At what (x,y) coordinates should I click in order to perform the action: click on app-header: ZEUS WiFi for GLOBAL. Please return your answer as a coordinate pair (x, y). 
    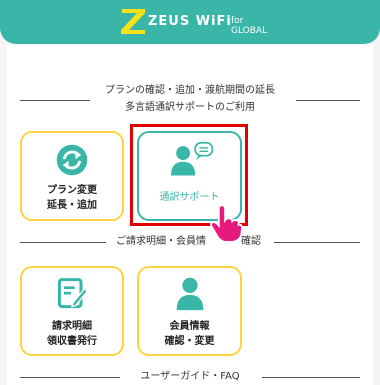
    Looking at the image, I should click on (190, 22).